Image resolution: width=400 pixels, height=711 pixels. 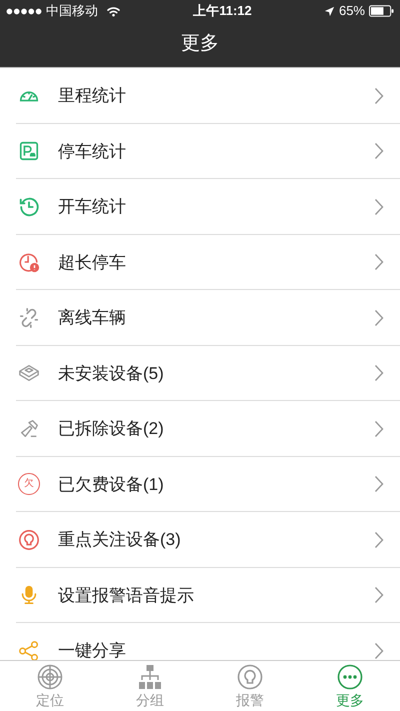 I want to click on carrier-text: 中国移动, so click(x=72, y=11).